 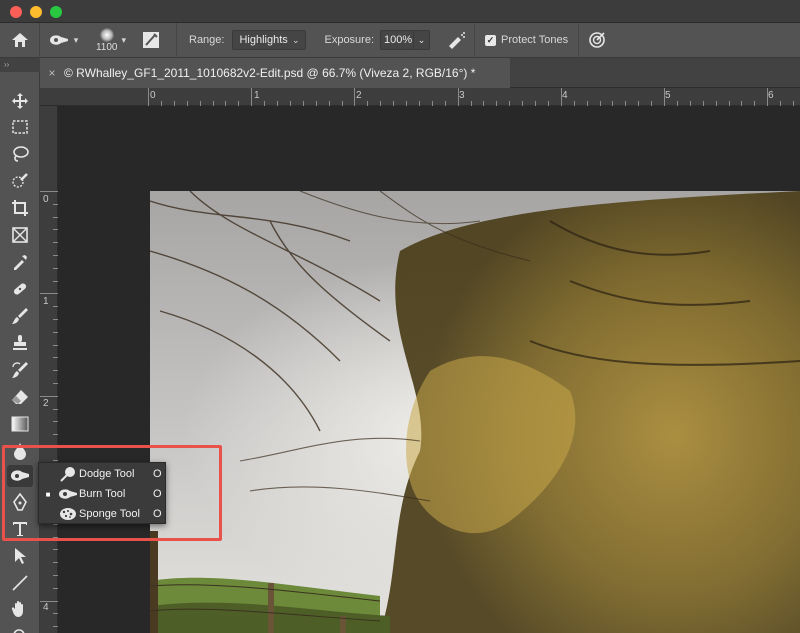 What do you see at coordinates (16, 12) in the screenshot?
I see `close-window-button` at bounding box center [16, 12].